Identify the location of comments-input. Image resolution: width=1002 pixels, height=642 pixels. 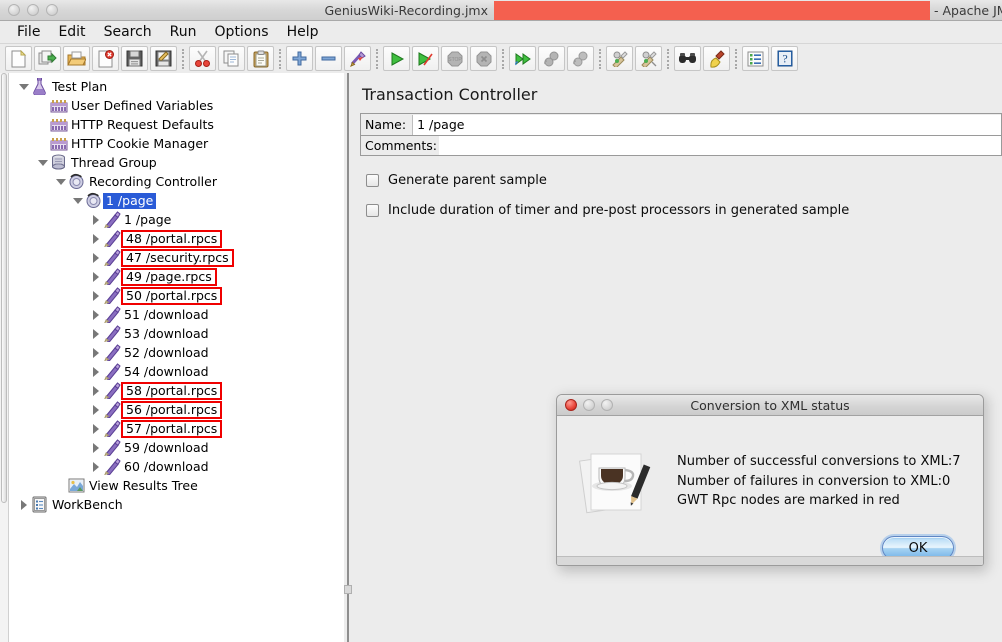
(719, 145).